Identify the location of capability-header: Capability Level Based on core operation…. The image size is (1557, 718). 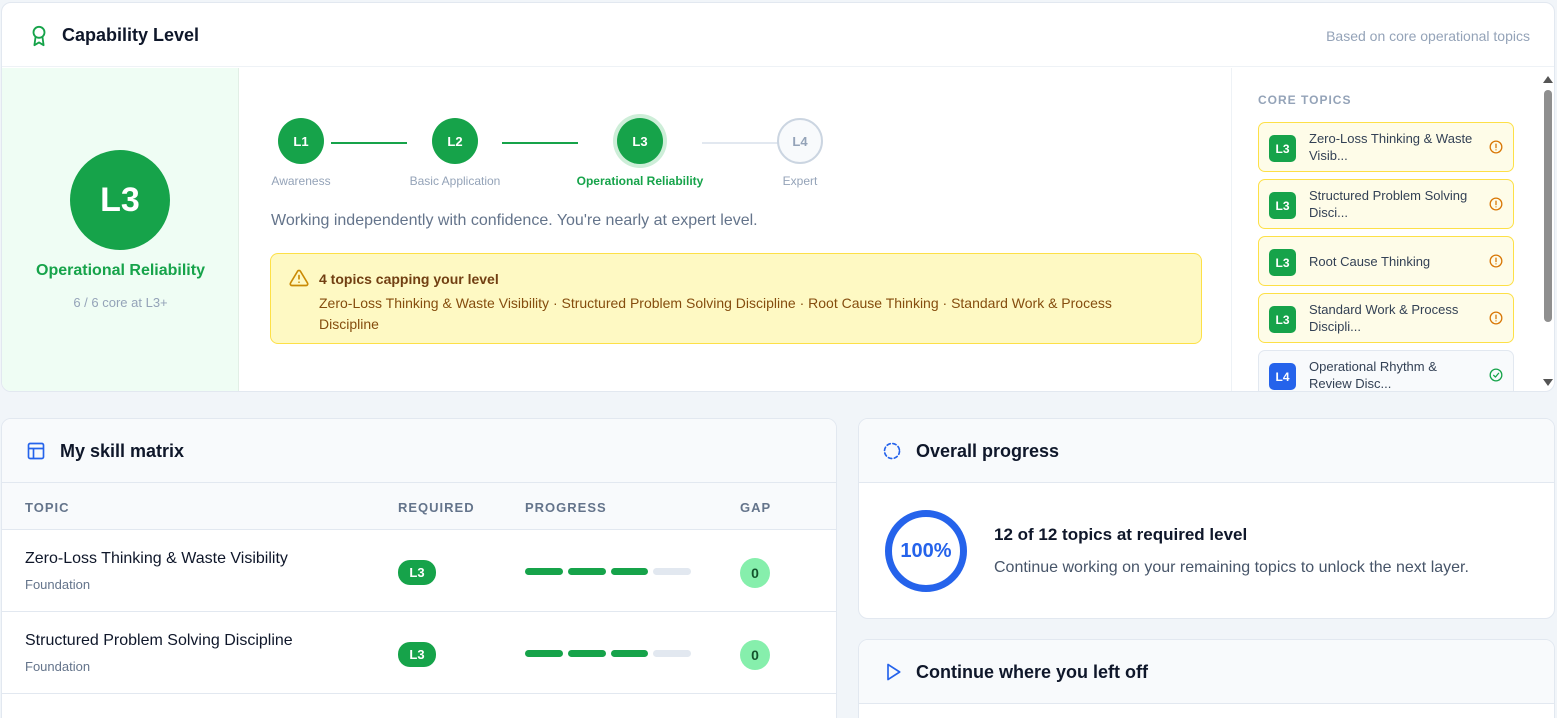
(778, 35).